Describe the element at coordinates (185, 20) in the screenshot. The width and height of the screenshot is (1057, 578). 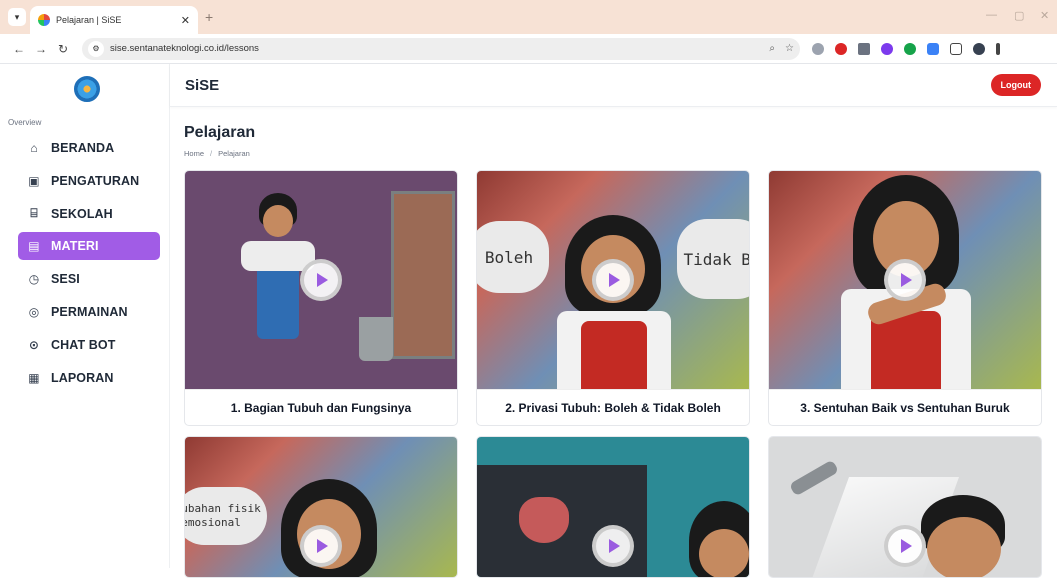
I see `close-tab-icon: ✕` at that location.